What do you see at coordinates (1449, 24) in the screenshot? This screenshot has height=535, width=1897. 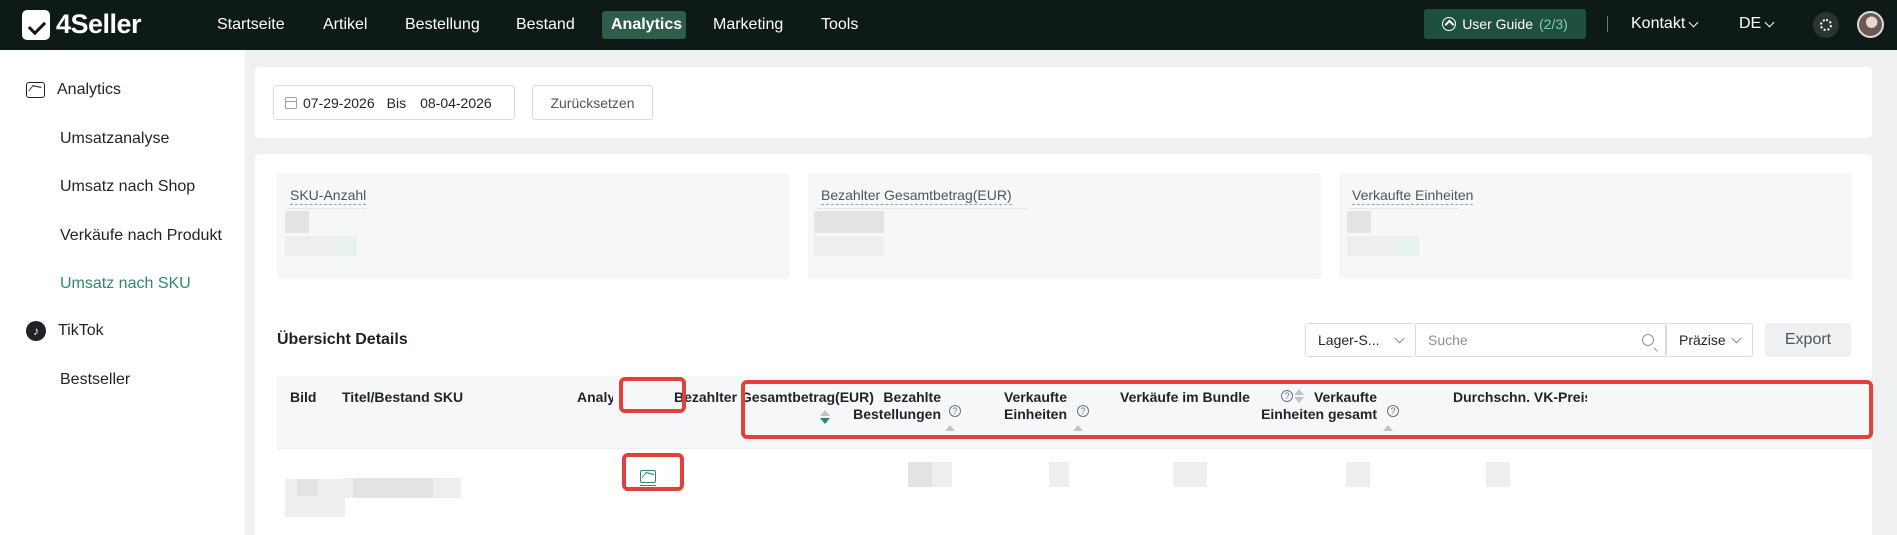 I see `compass-icon` at bounding box center [1449, 24].